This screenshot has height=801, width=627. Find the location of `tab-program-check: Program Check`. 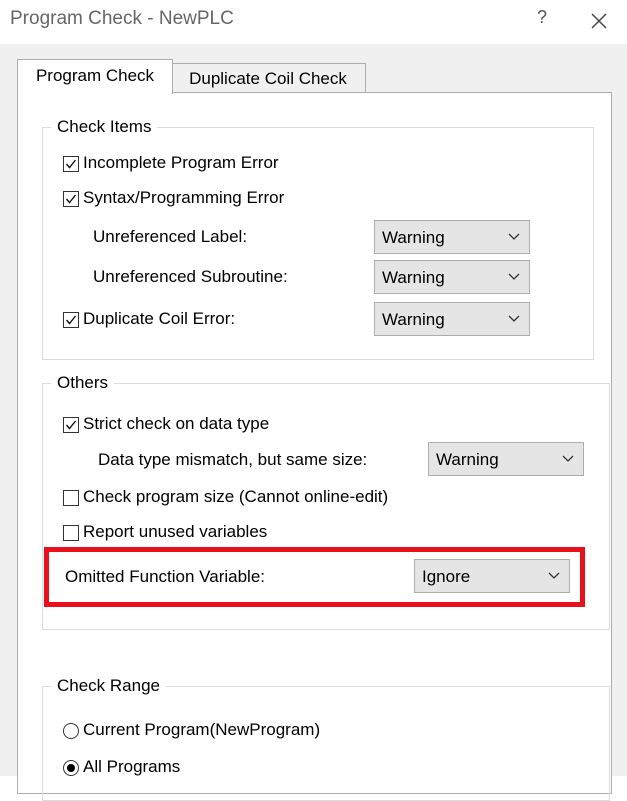

tab-program-check: Program Check is located at coordinates (95, 76).